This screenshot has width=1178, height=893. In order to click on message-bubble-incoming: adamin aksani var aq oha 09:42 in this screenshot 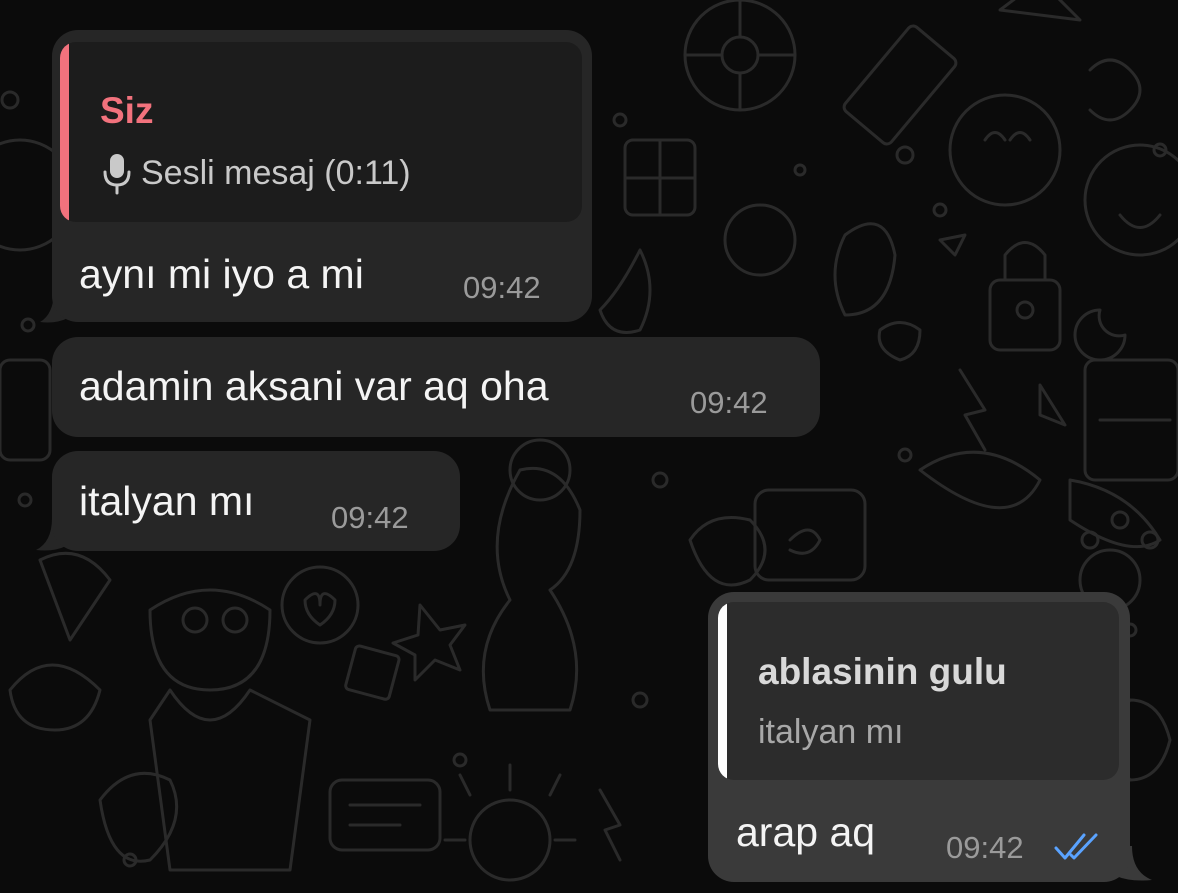, I will do `click(436, 387)`.